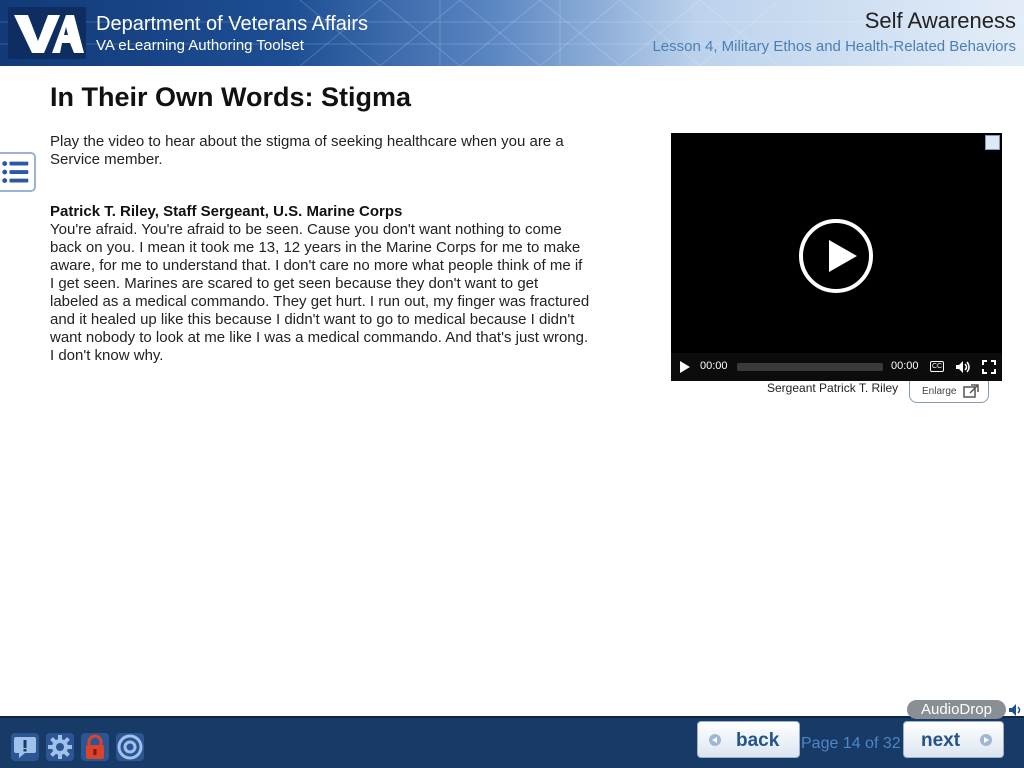 Image resolution: width=1024 pixels, height=768 pixels. Describe the element at coordinates (25, 747) in the screenshot. I see `help-icon` at that location.